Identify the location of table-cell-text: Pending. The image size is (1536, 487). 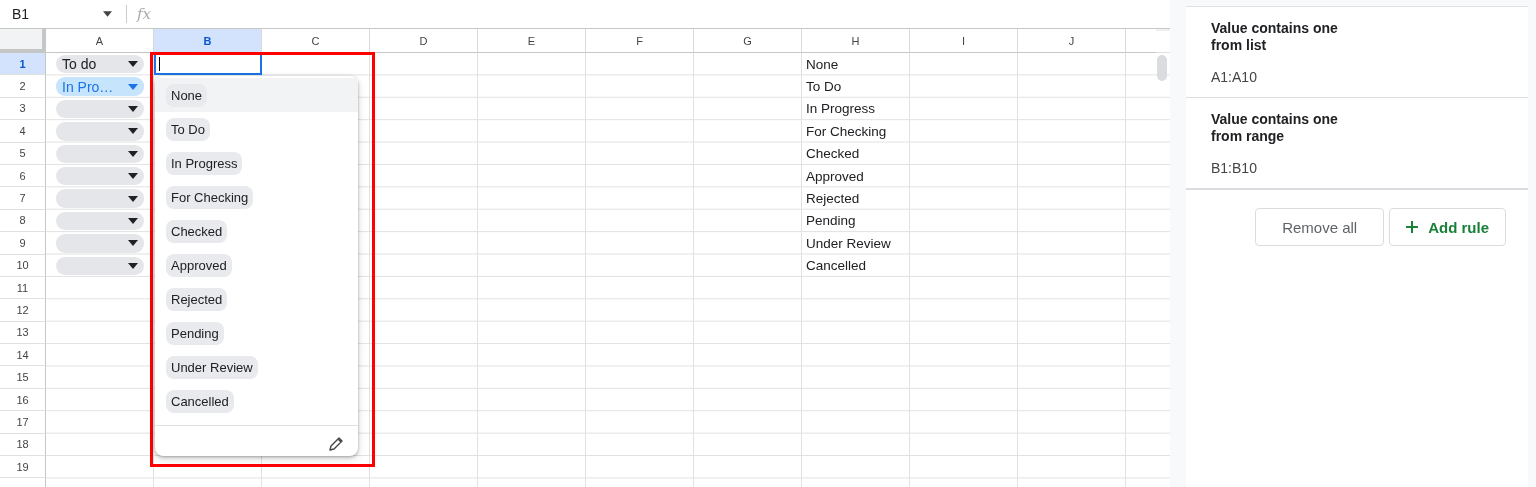
(831, 221).